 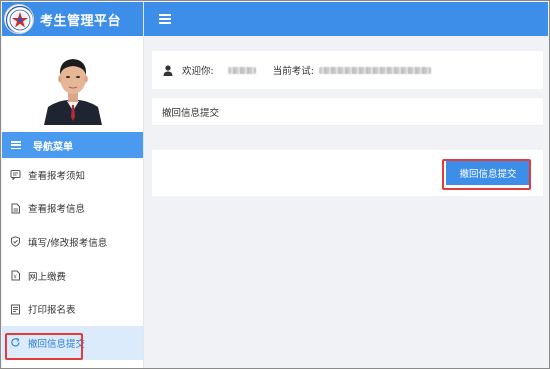 I want to click on sidebar-item-payment: ¥ 网上缴费, so click(x=72, y=276).